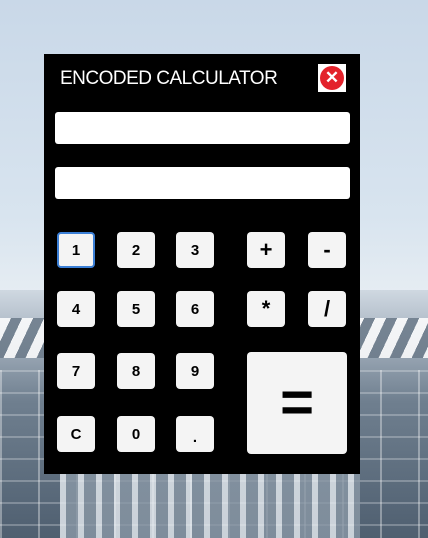 This screenshot has width=428, height=538. I want to click on close-button: ✕, so click(332, 78).